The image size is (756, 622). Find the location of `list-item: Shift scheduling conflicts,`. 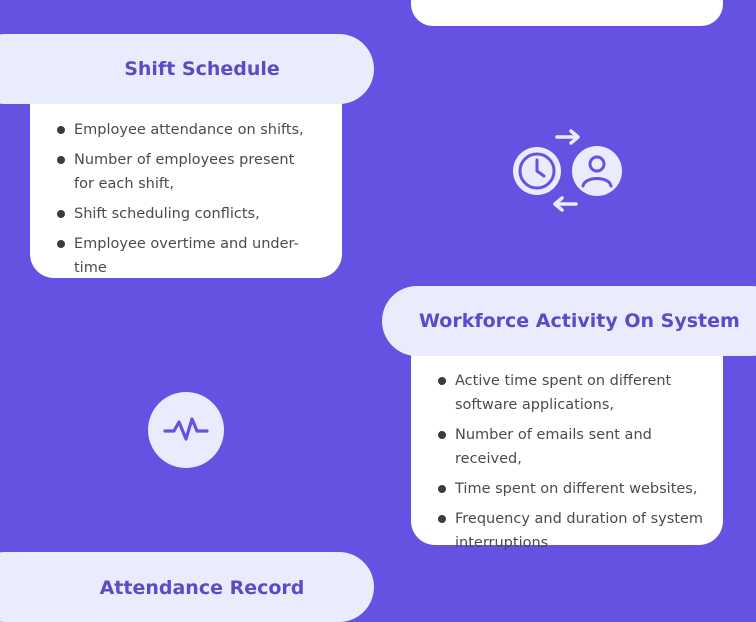

list-item: Shift scheduling conflicts, is located at coordinates (186, 214).